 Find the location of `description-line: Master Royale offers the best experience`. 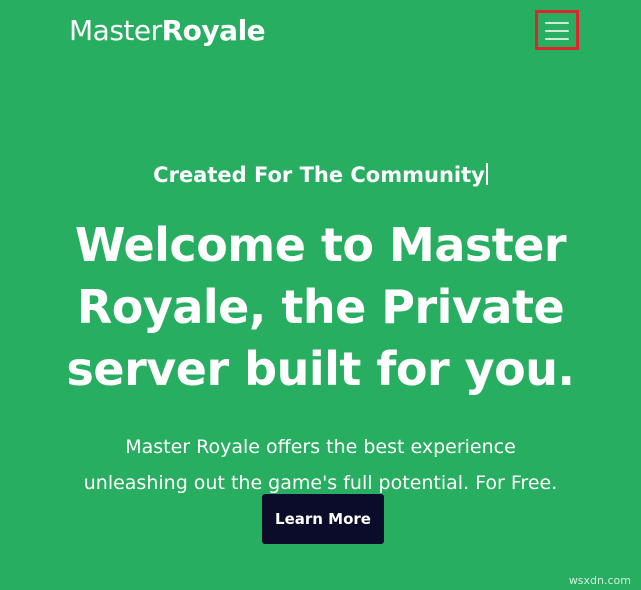

description-line: Master Royale offers the best experience is located at coordinates (320, 447).